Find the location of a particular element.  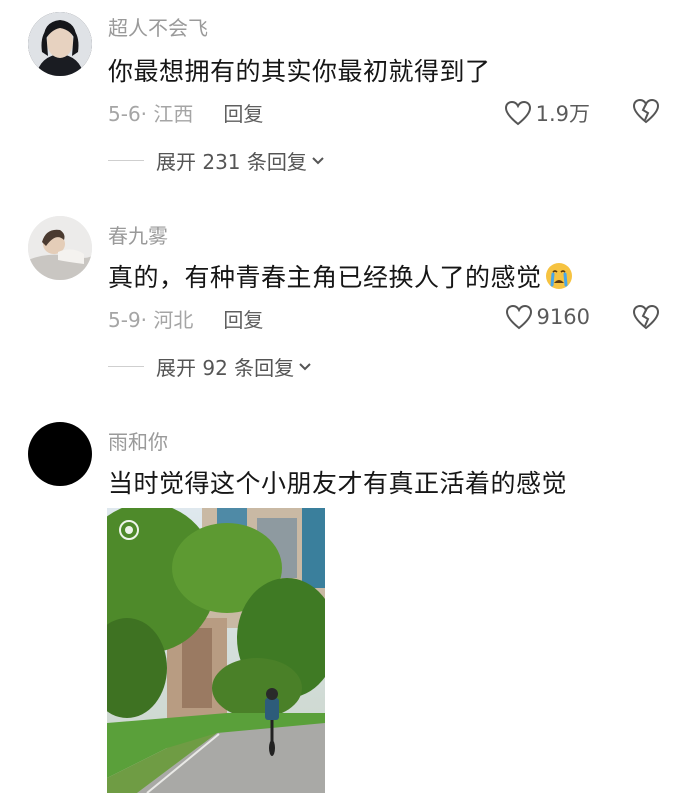

street-photo is located at coordinates (216, 650).